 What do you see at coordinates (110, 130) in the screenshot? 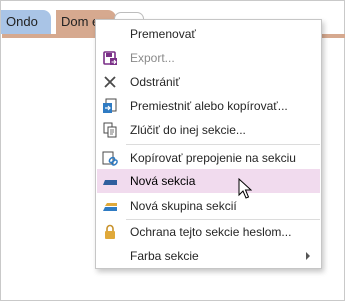
I see `merge-icon` at bounding box center [110, 130].